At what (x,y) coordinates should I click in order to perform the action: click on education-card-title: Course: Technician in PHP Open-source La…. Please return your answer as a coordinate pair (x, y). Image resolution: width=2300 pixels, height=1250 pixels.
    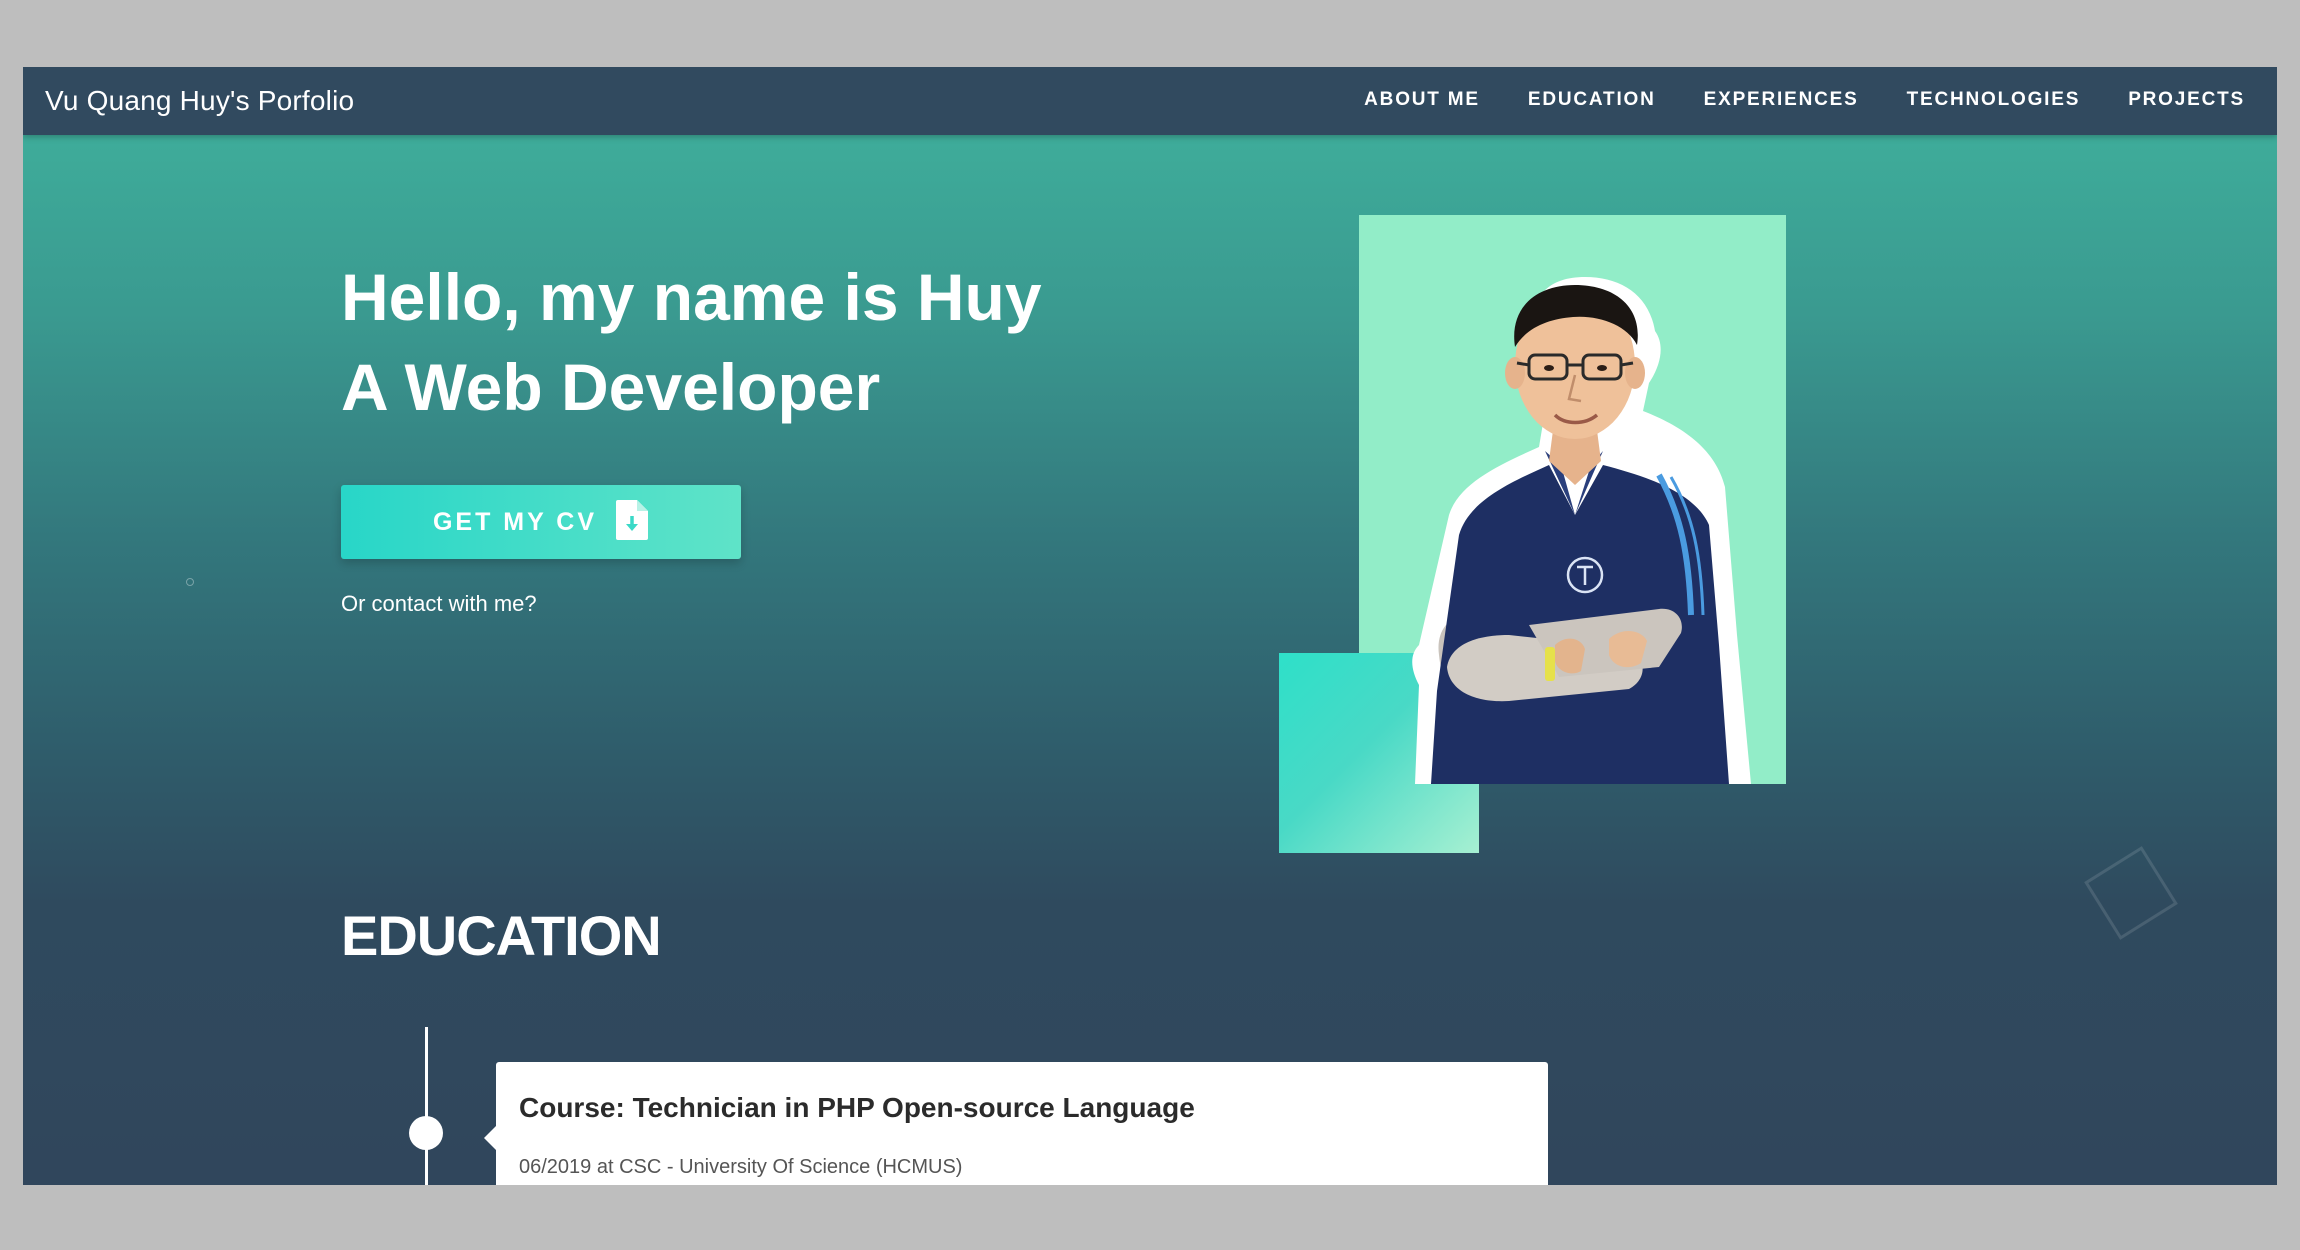
    Looking at the image, I should click on (857, 1107).